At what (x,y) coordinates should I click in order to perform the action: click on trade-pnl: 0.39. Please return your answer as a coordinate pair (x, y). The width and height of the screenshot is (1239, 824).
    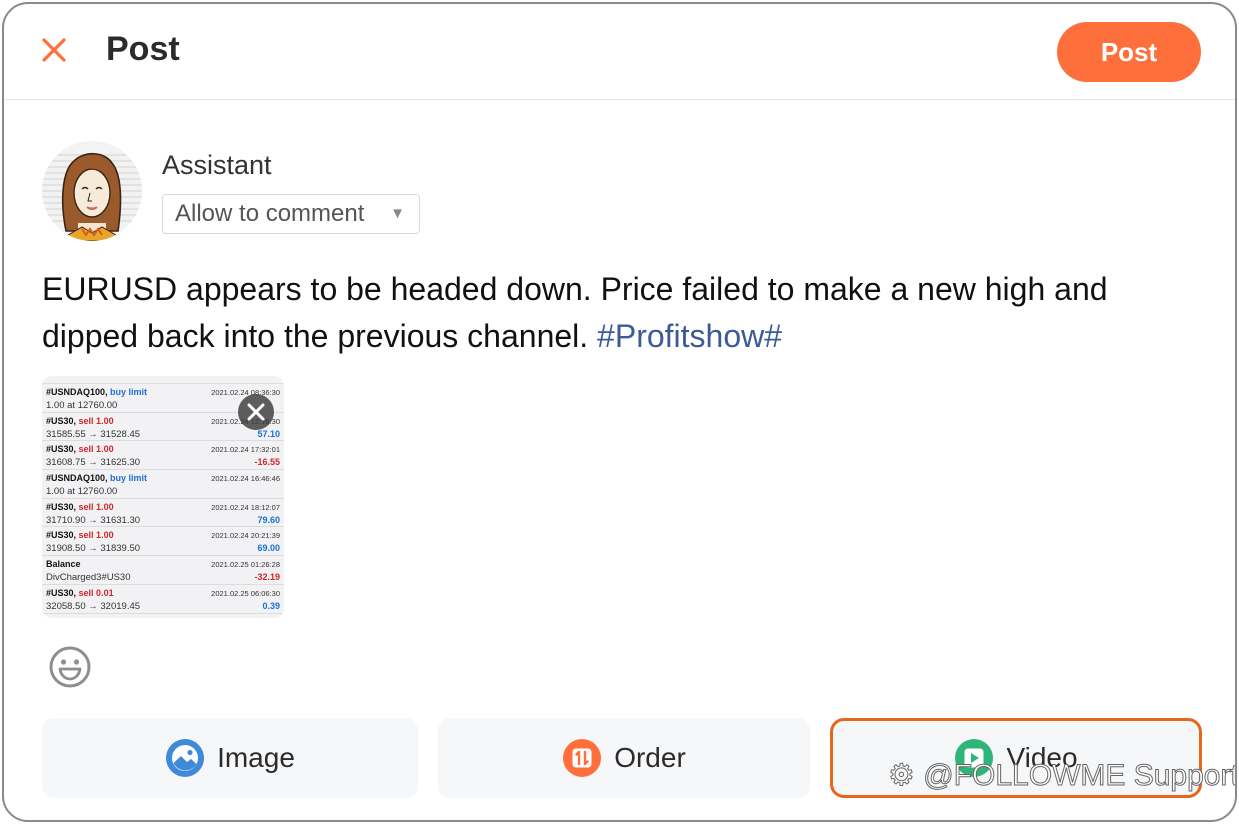
    Looking at the image, I should click on (271, 605).